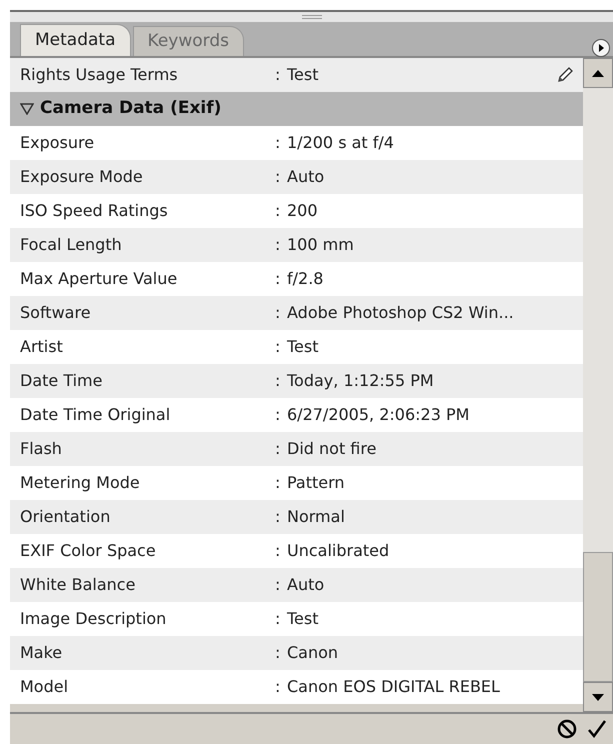  What do you see at coordinates (567, 729) in the screenshot?
I see `cancel-icon` at bounding box center [567, 729].